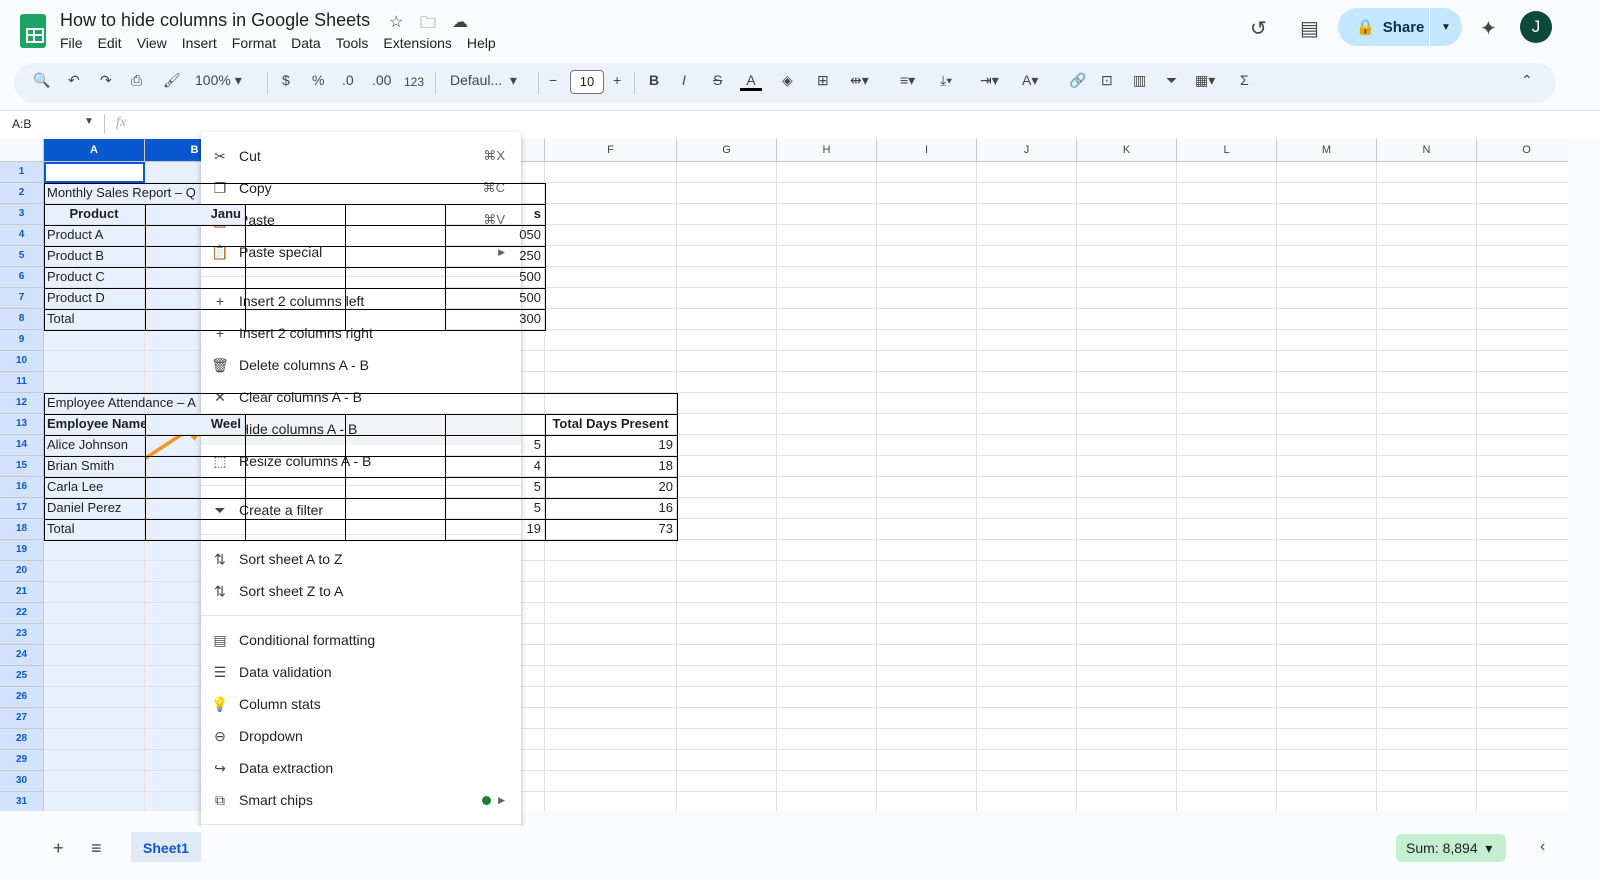 This screenshot has height=880, width=1600. What do you see at coordinates (136, 80) in the screenshot?
I see `print-icon: ⎙` at bounding box center [136, 80].